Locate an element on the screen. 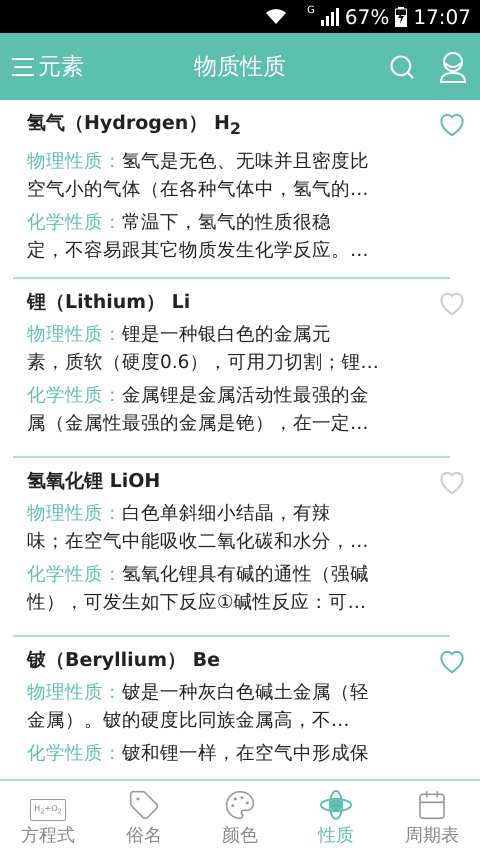 The width and height of the screenshot is (480, 853). nav-tab: H$_{2}$+O$_{2}$ 方程式 is located at coordinates (48, 817).